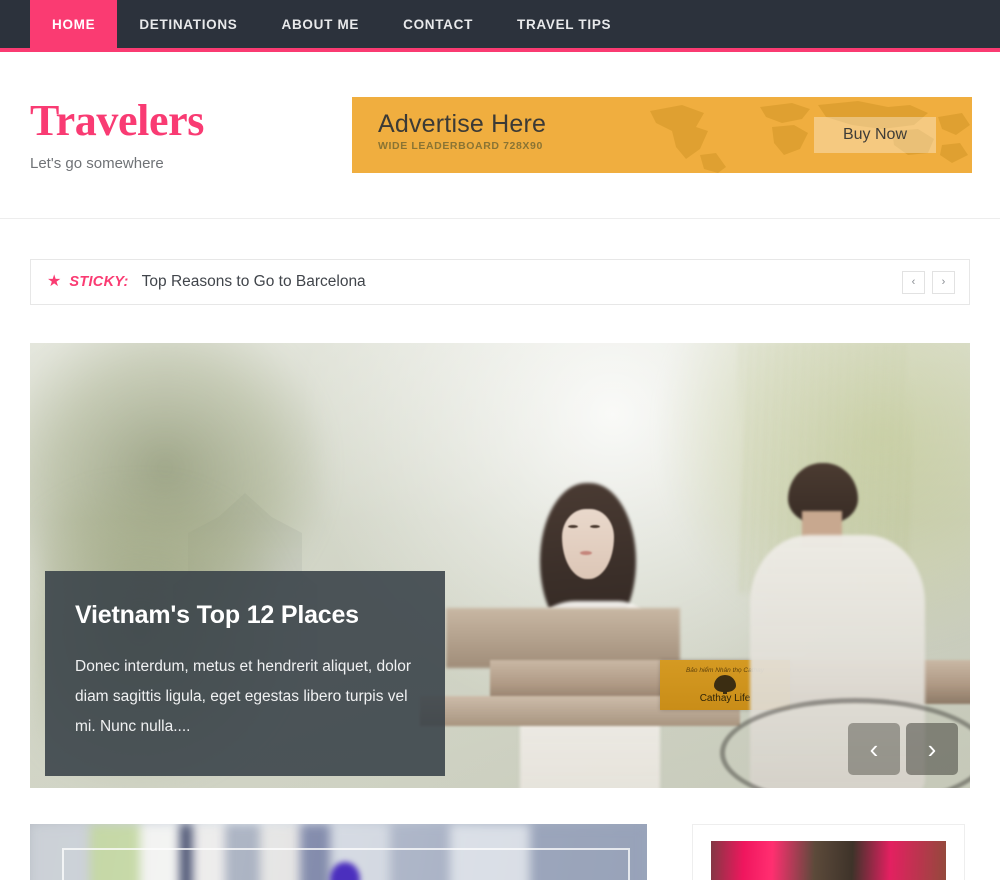 Image resolution: width=1000 pixels, height=880 pixels. I want to click on nav-item-travel-tips: TRAVEL TIPS, so click(564, 24).